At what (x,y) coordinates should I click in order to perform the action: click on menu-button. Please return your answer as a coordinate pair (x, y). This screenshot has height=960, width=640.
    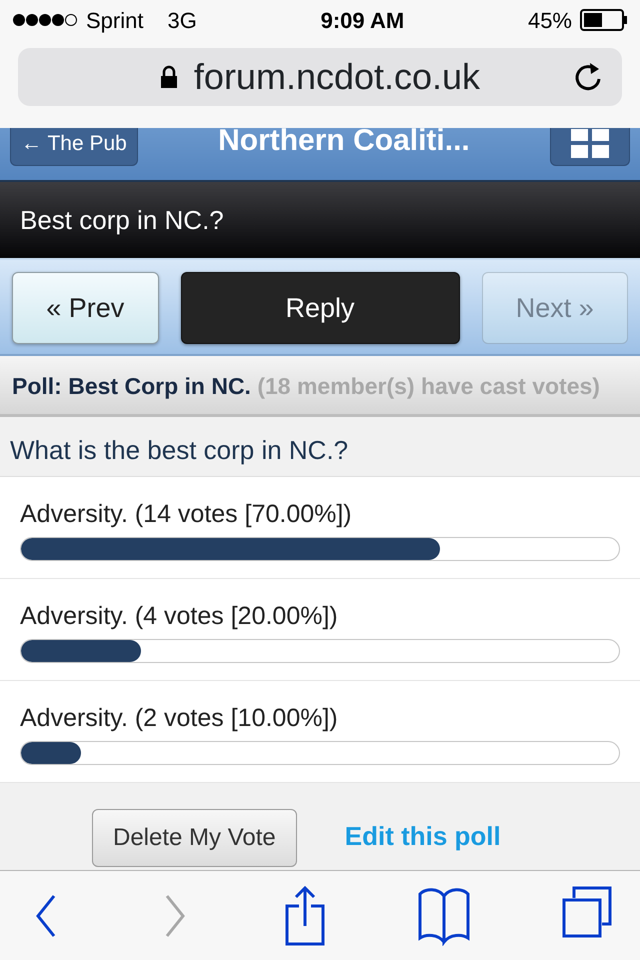
    Looking at the image, I should click on (590, 147).